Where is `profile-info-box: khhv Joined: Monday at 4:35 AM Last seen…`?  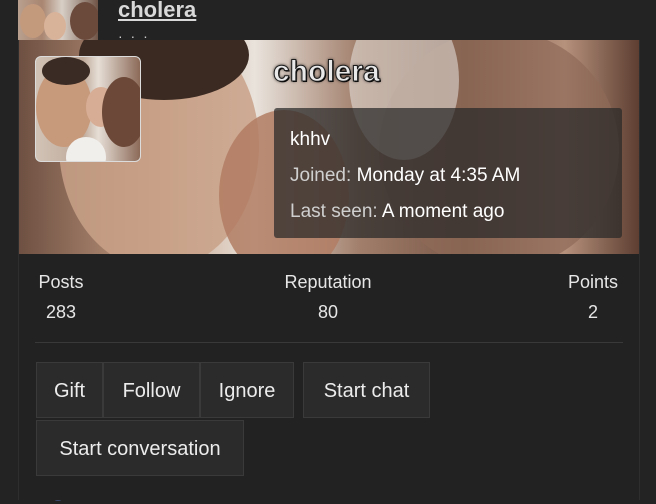 profile-info-box: khhv Joined: Monday at 4:35 AM Last seen… is located at coordinates (448, 173).